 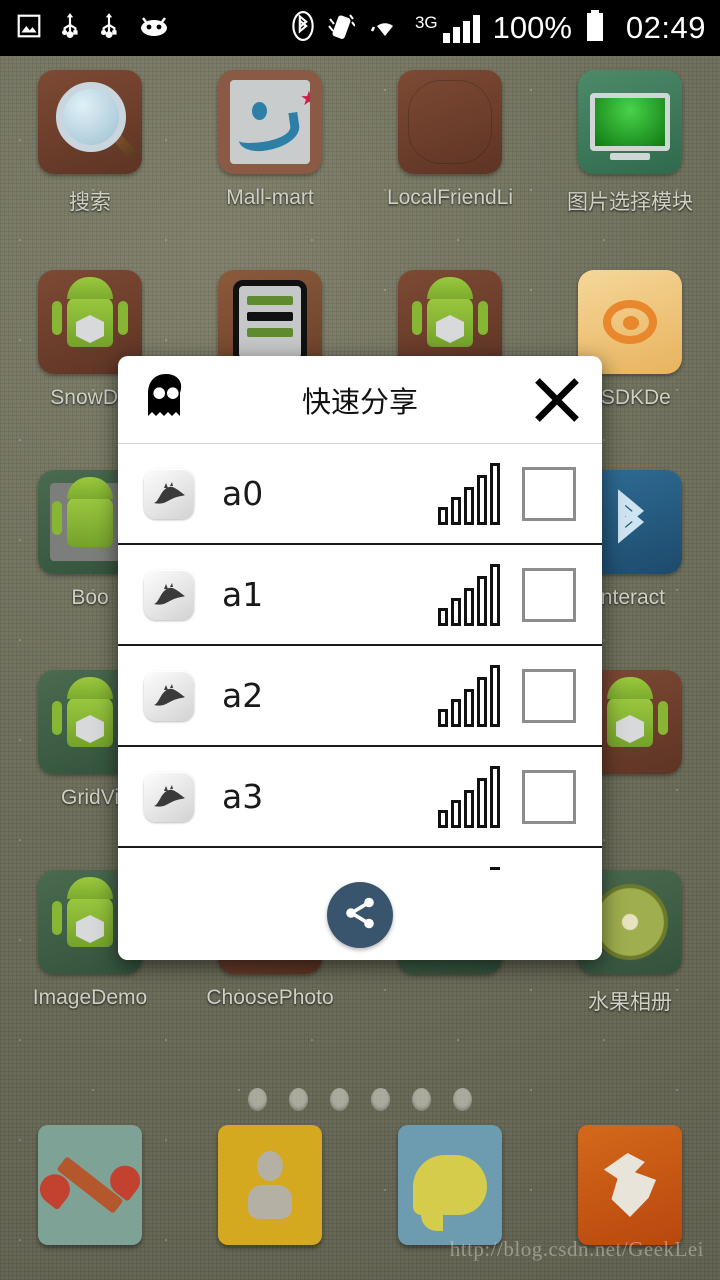 What do you see at coordinates (243, 594) in the screenshot?
I see `device-name-label: a1` at bounding box center [243, 594].